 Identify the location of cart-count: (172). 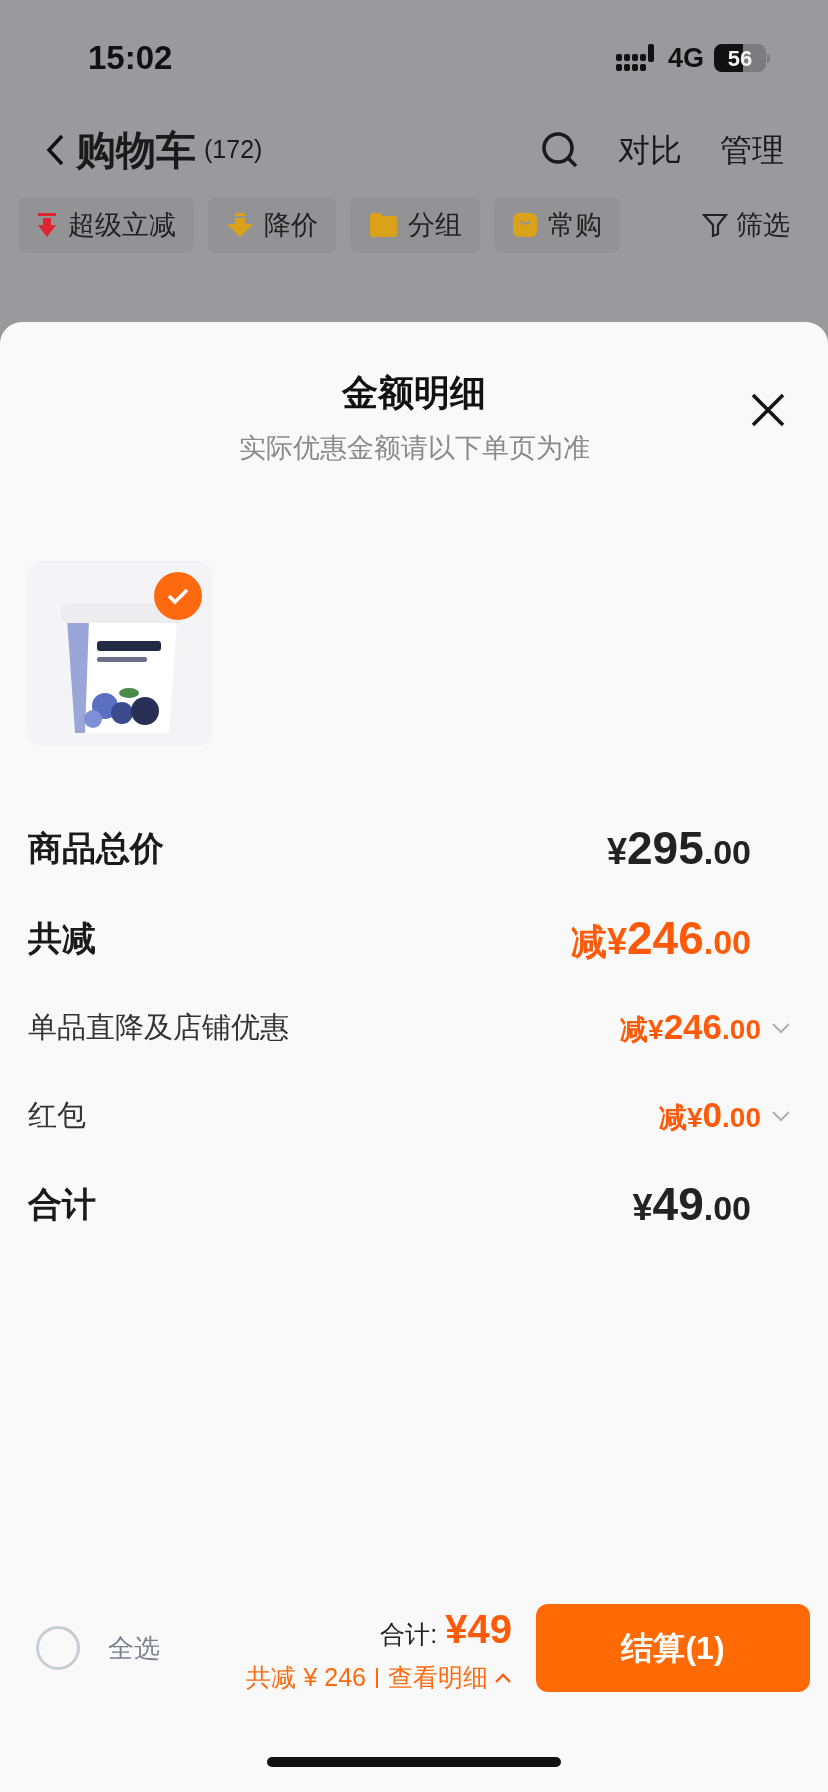
(233, 150).